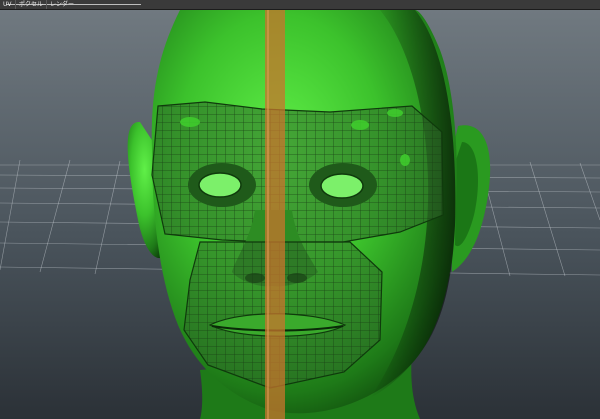  I want to click on menu-uv: UV, so click(7, 4).